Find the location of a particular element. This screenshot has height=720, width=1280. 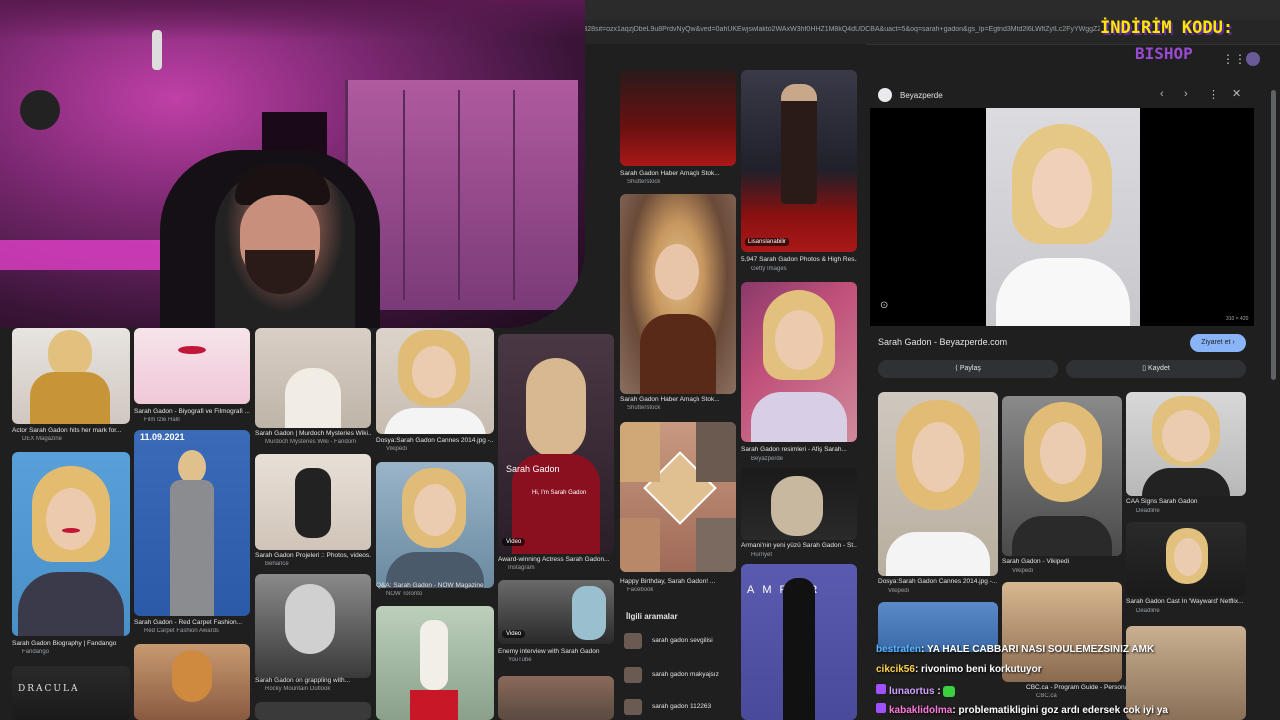

related-search-item: sarah gadon 112263 is located at coordinates (679, 707).